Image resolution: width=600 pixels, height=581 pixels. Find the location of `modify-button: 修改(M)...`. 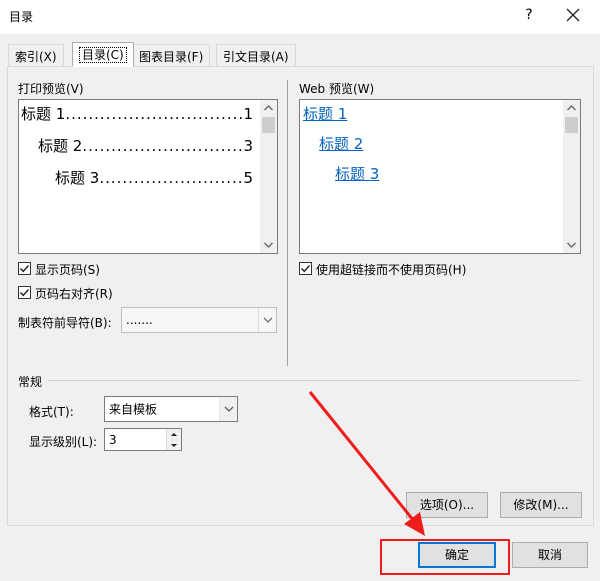

modify-button: 修改(M)... is located at coordinates (541, 505).